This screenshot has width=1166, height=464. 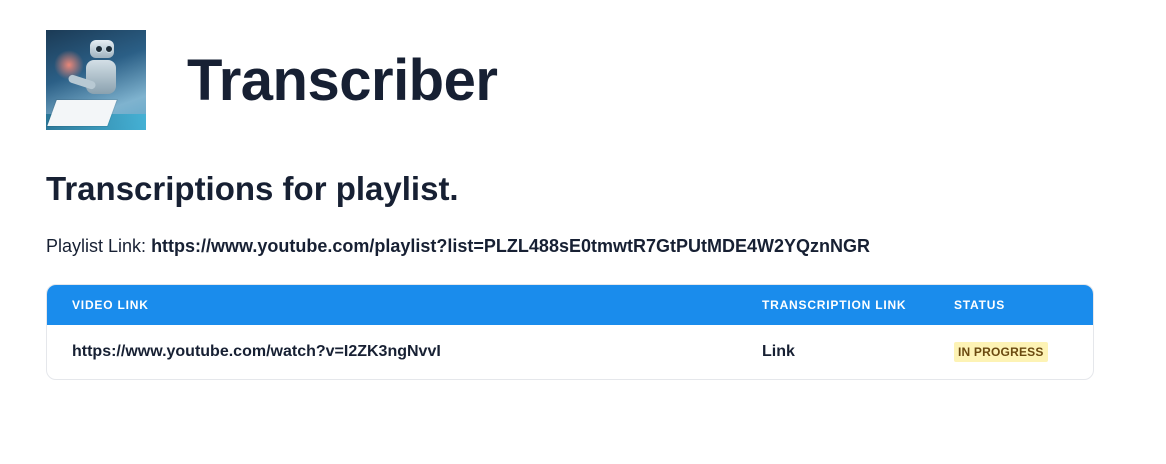 I want to click on app-header: Transcriber, so click(x=272, y=80).